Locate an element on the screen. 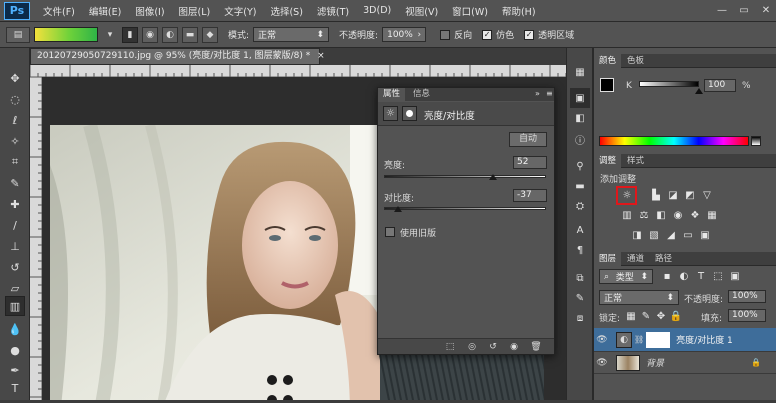 The image size is (776, 403). menu-edit: 编辑(E) is located at coordinates (105, 11).